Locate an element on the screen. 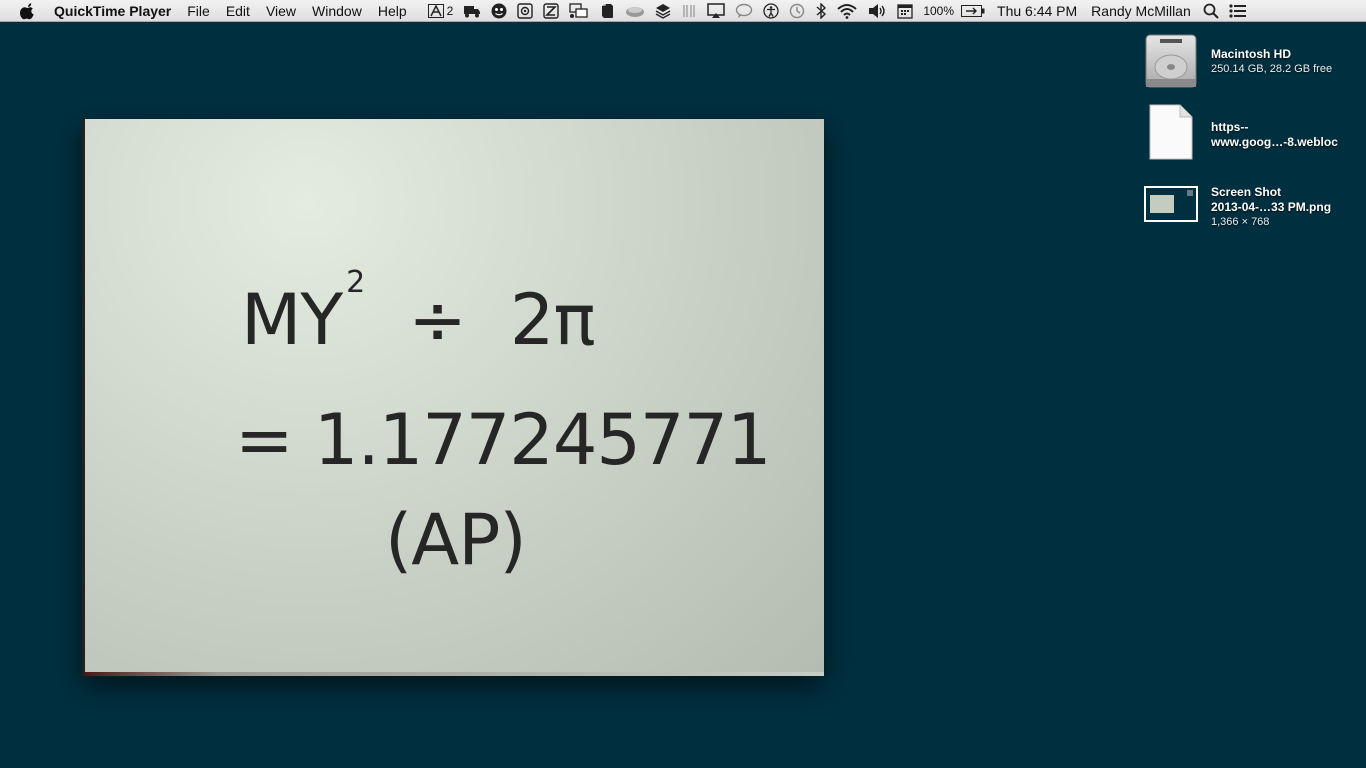 The width and height of the screenshot is (1366, 768). spotlight-search-icon is located at coordinates (1211, 11).